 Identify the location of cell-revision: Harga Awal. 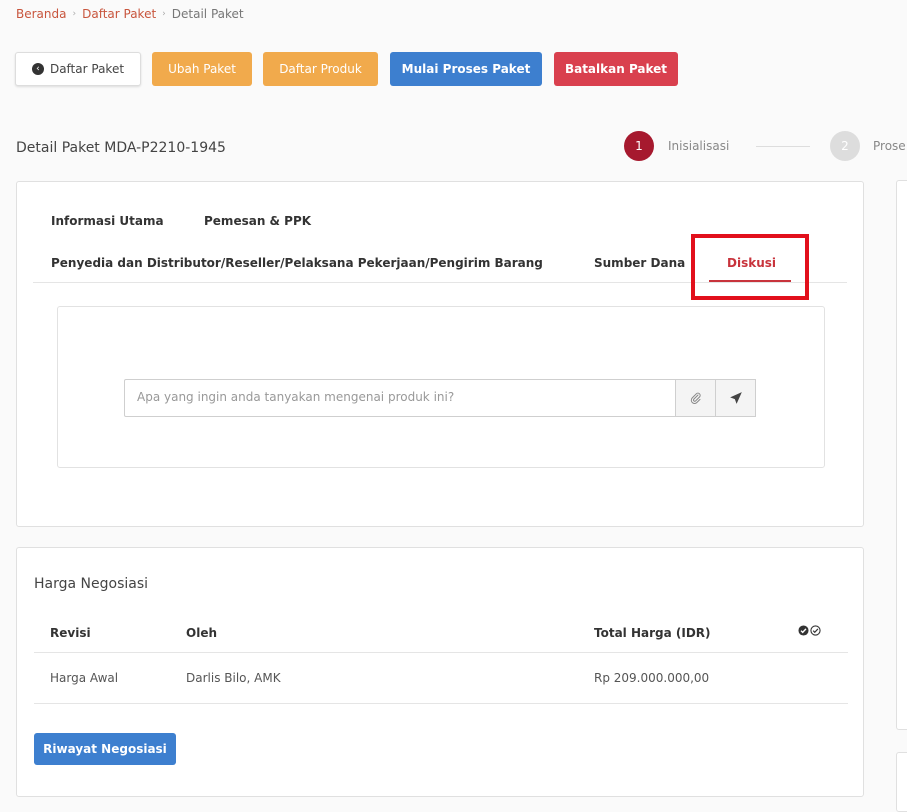
(84, 678).